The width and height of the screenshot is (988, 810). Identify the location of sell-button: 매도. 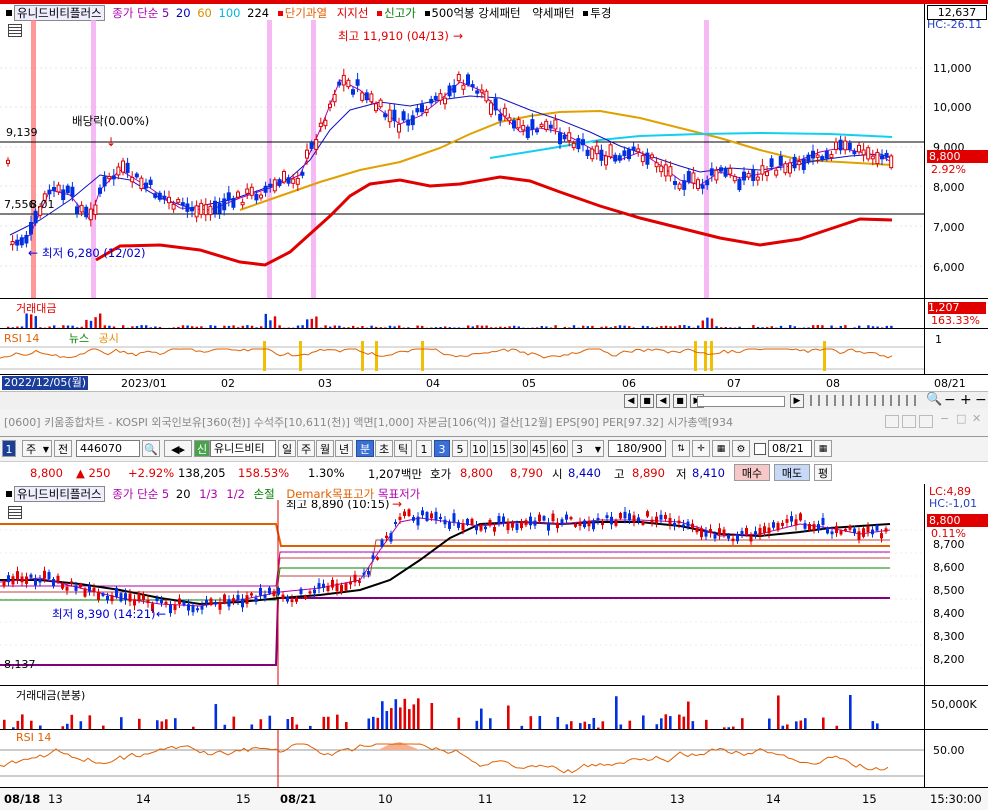
(792, 472).